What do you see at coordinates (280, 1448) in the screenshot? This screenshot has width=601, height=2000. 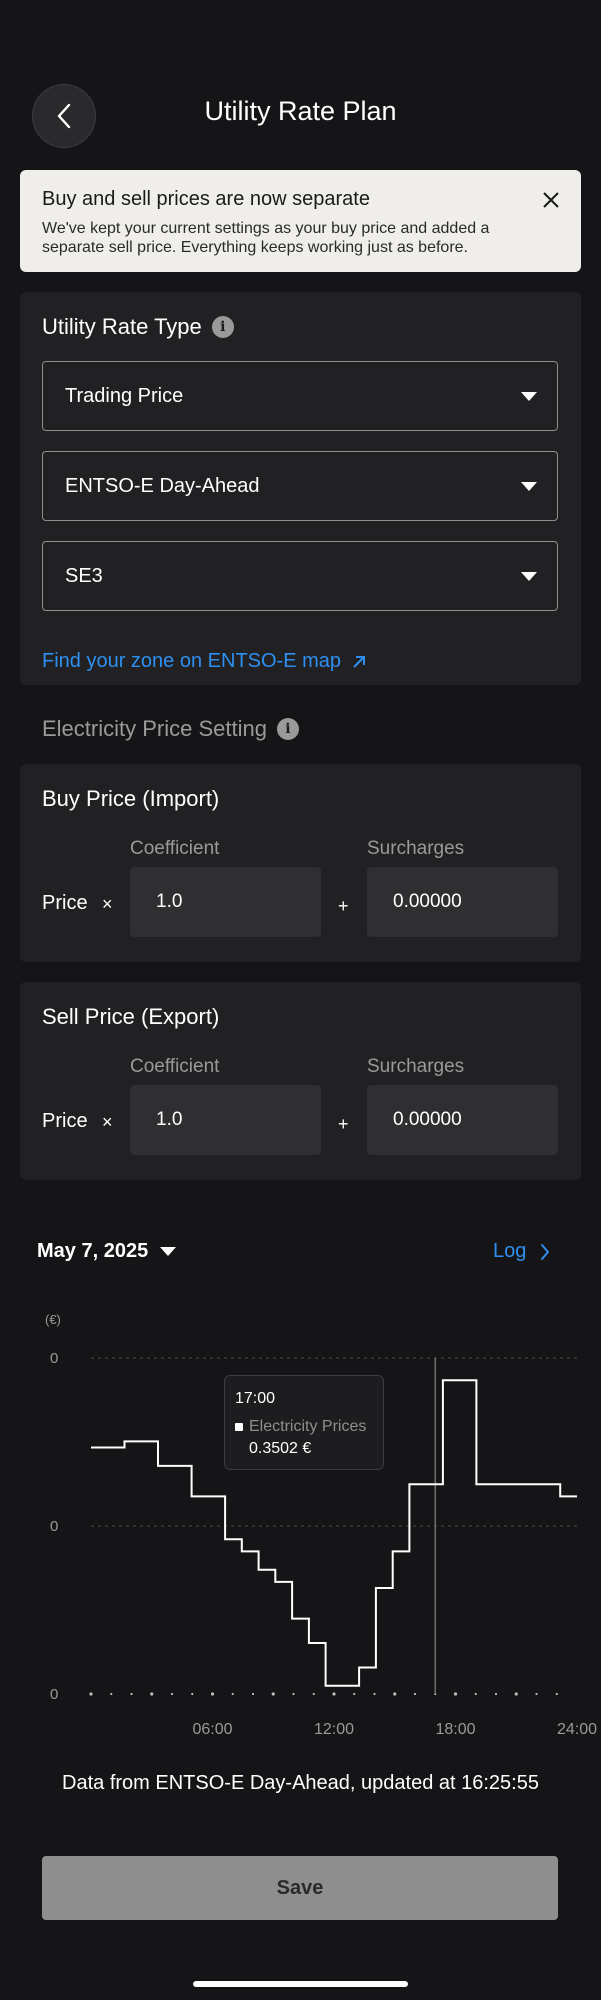 I see `tooltip-value: 0.3502 €` at bounding box center [280, 1448].